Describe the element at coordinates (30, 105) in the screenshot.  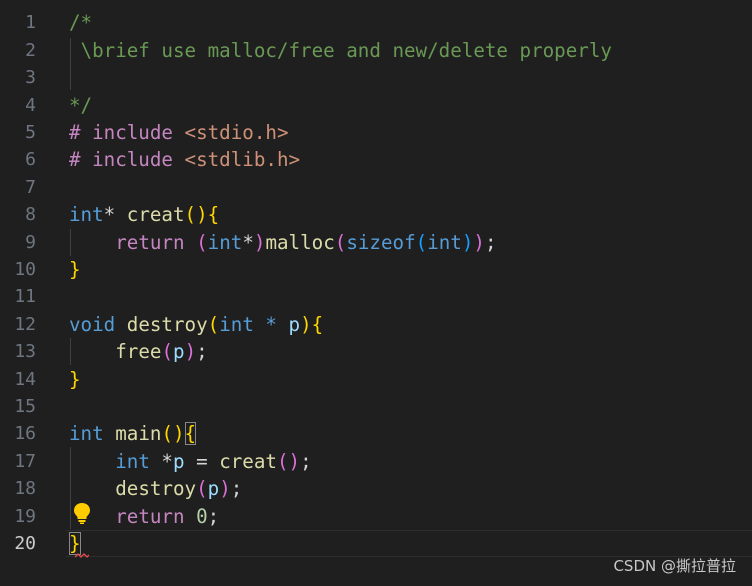
I see `line-number: 4` at that location.